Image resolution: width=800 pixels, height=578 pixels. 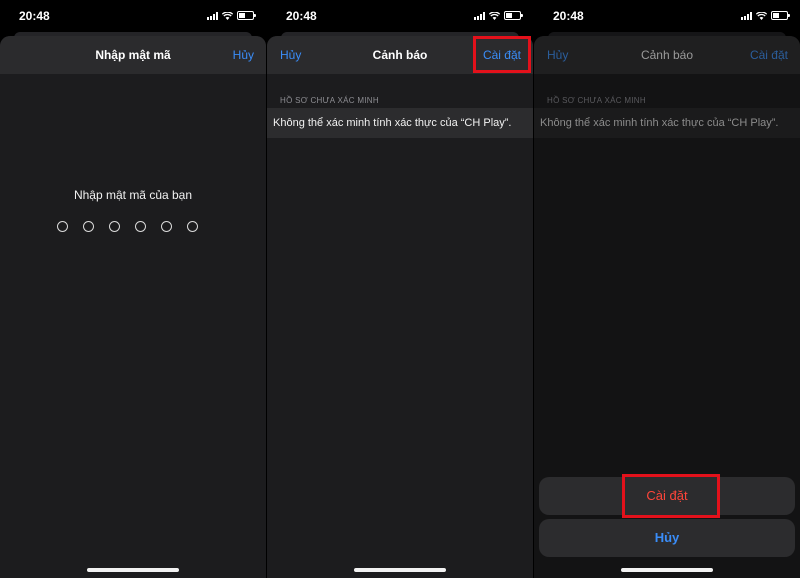 I want to click on passcode-dots, so click(x=127, y=226).